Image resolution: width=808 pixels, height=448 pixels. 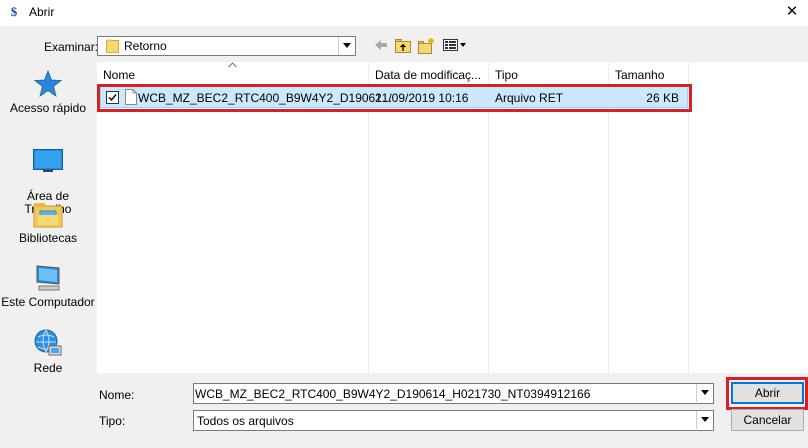 I want to click on column-header-name: Nome, so click(x=119, y=75).